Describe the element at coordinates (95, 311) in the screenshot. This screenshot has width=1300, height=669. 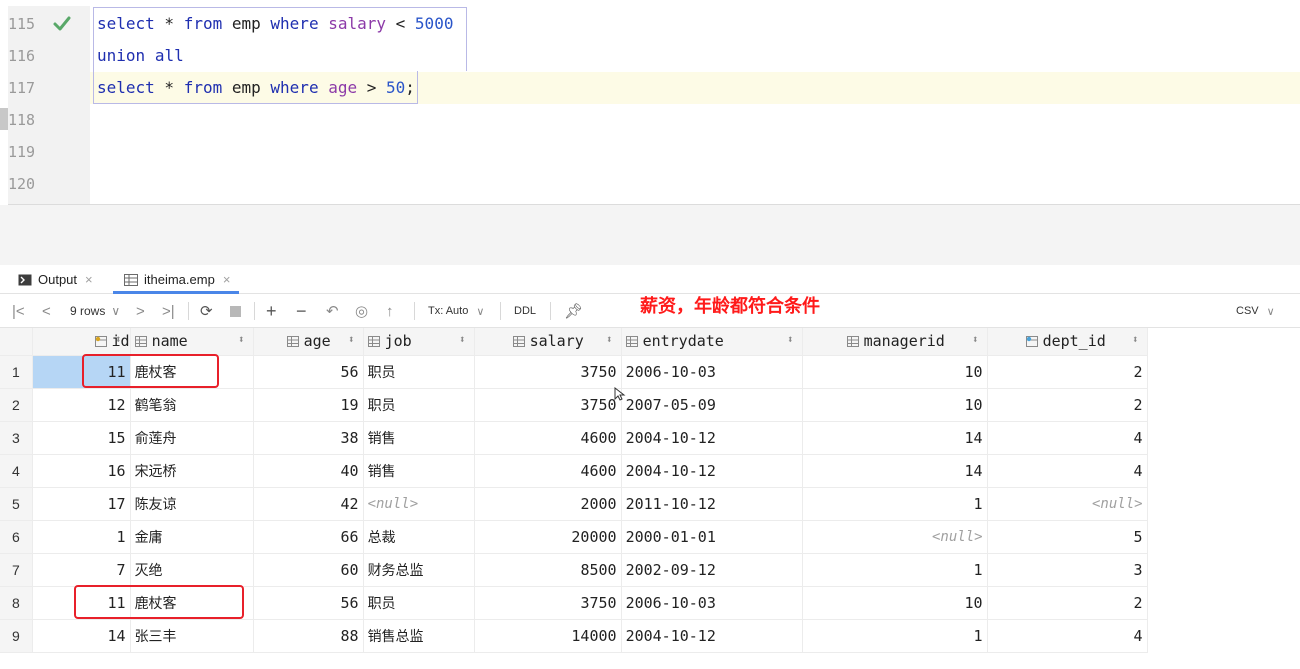
I see `rows-count-dropdown: 9 rows ∨` at that location.